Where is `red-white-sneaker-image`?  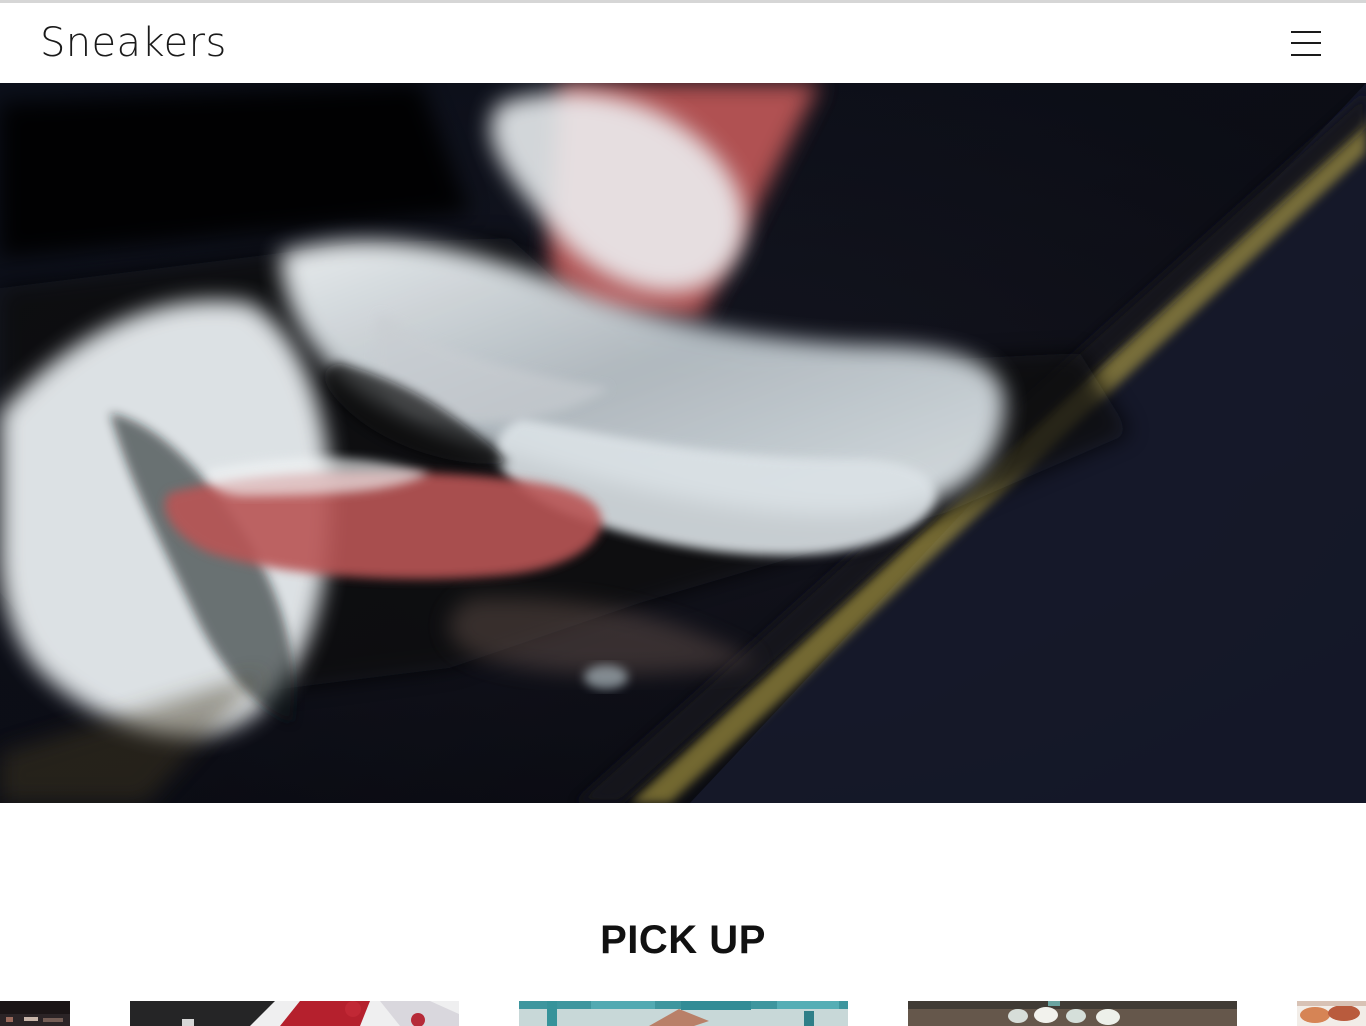
red-white-sneaker-image is located at coordinates (294, 1013).